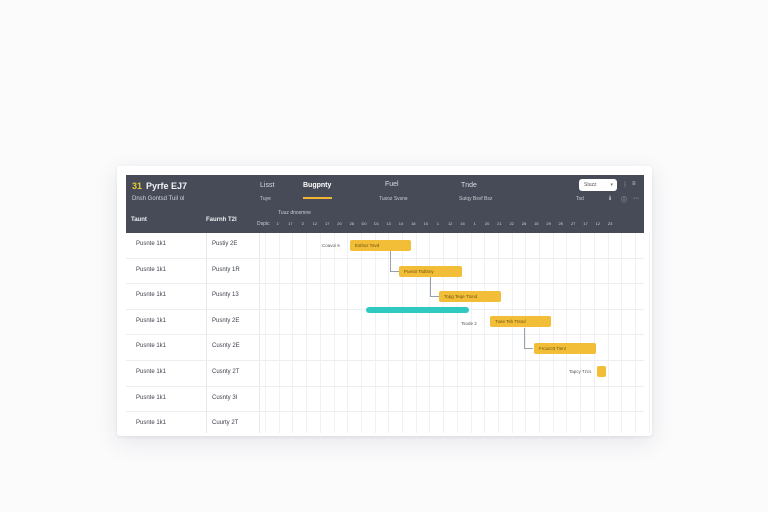  I want to click on sub-label-filter: Suiqy Bsvf Bsz, so click(476, 199).